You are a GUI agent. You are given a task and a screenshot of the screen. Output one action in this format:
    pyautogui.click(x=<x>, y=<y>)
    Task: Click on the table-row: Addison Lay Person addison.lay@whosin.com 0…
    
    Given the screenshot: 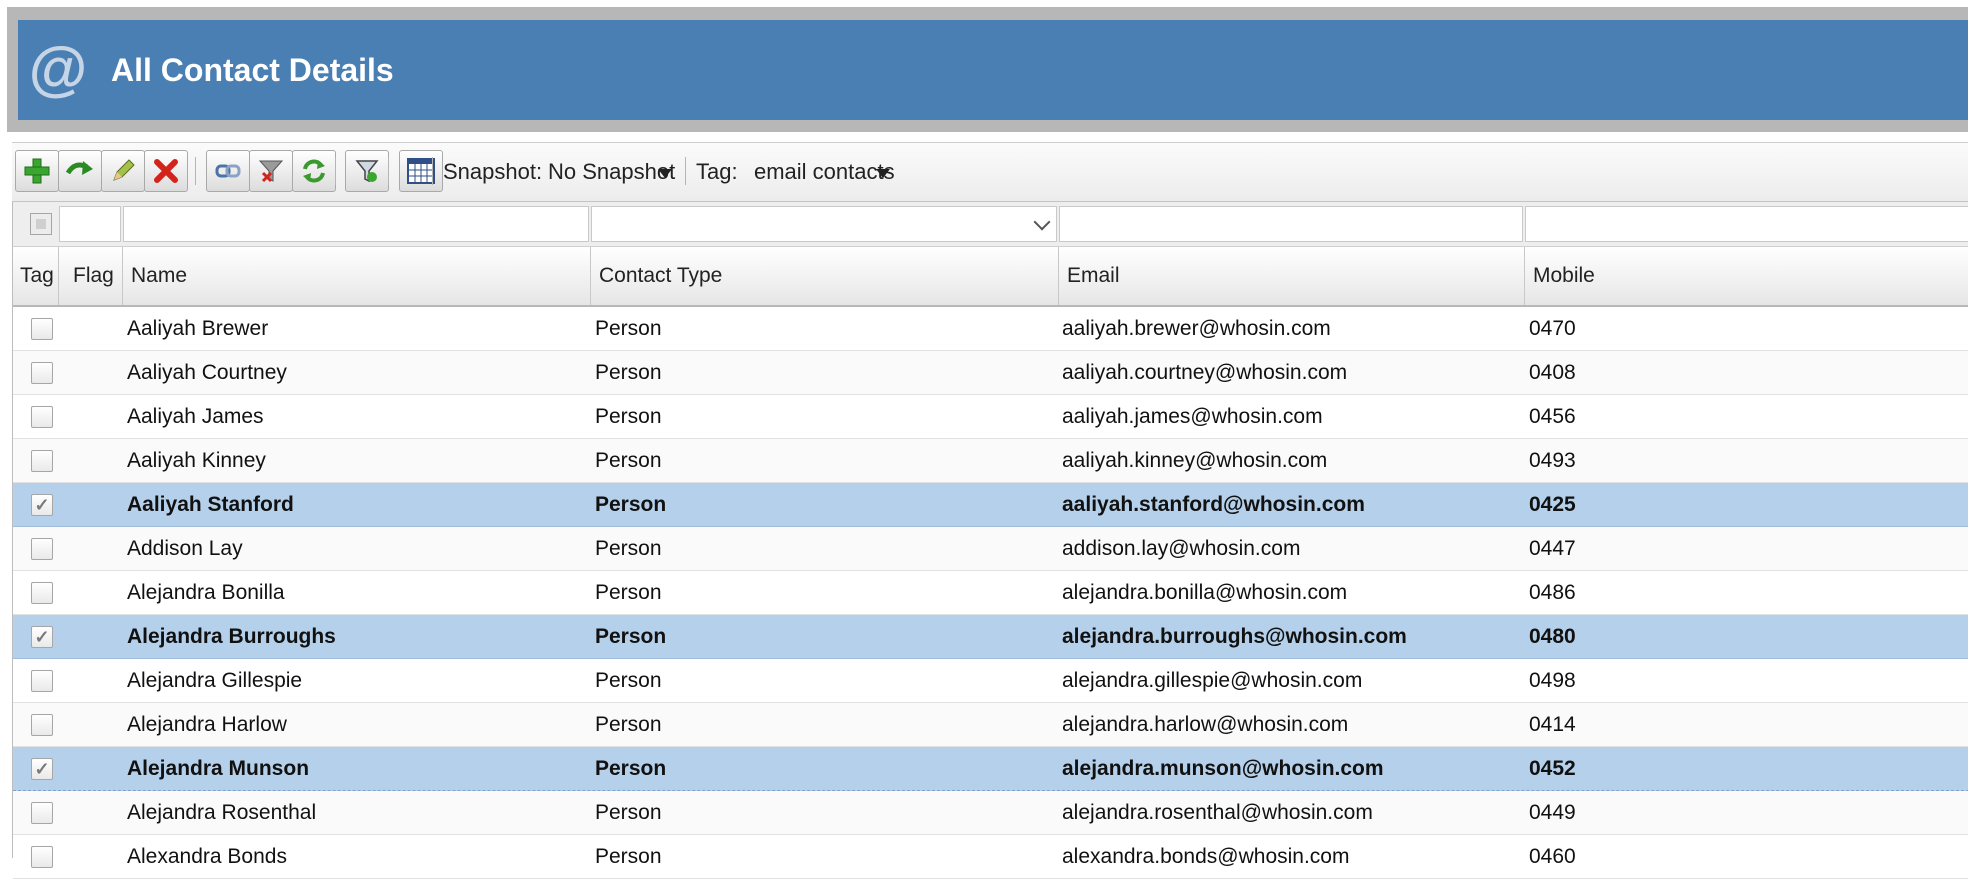 What is the action you would take?
    pyautogui.click(x=990, y=549)
    